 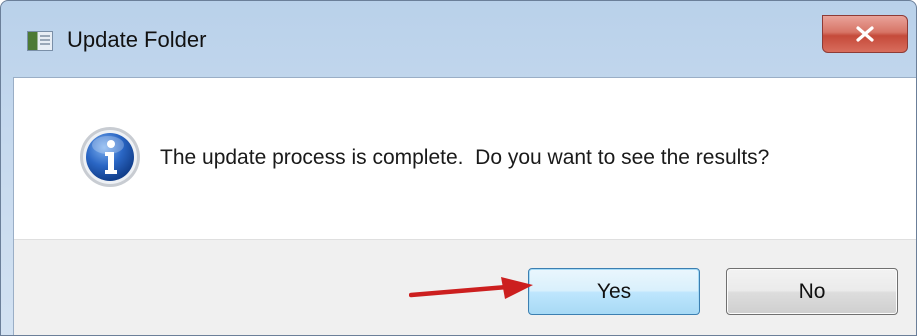 I want to click on window-title: Update Folder, so click(x=137, y=39).